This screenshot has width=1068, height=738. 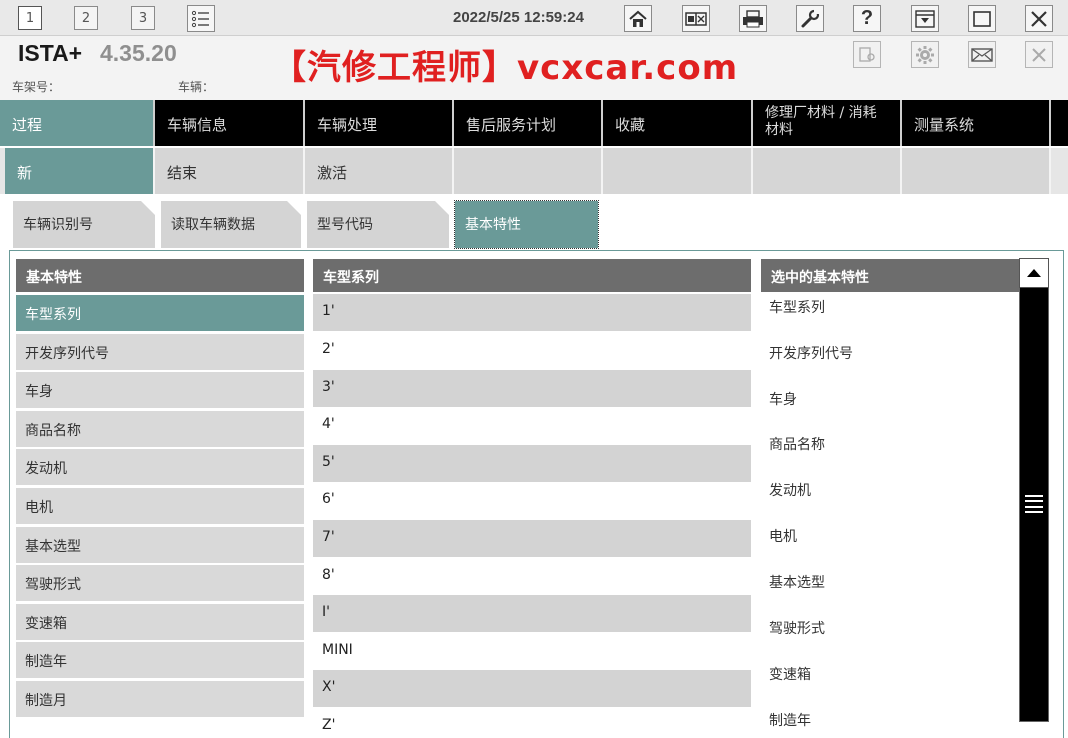 What do you see at coordinates (230, 123) in the screenshot?
I see `nav-vehicle-info: 车辆信息` at bounding box center [230, 123].